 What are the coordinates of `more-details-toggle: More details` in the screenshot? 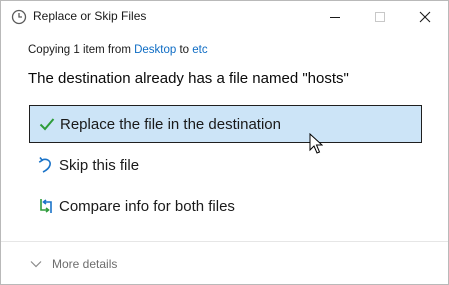 It's located at (73, 264).